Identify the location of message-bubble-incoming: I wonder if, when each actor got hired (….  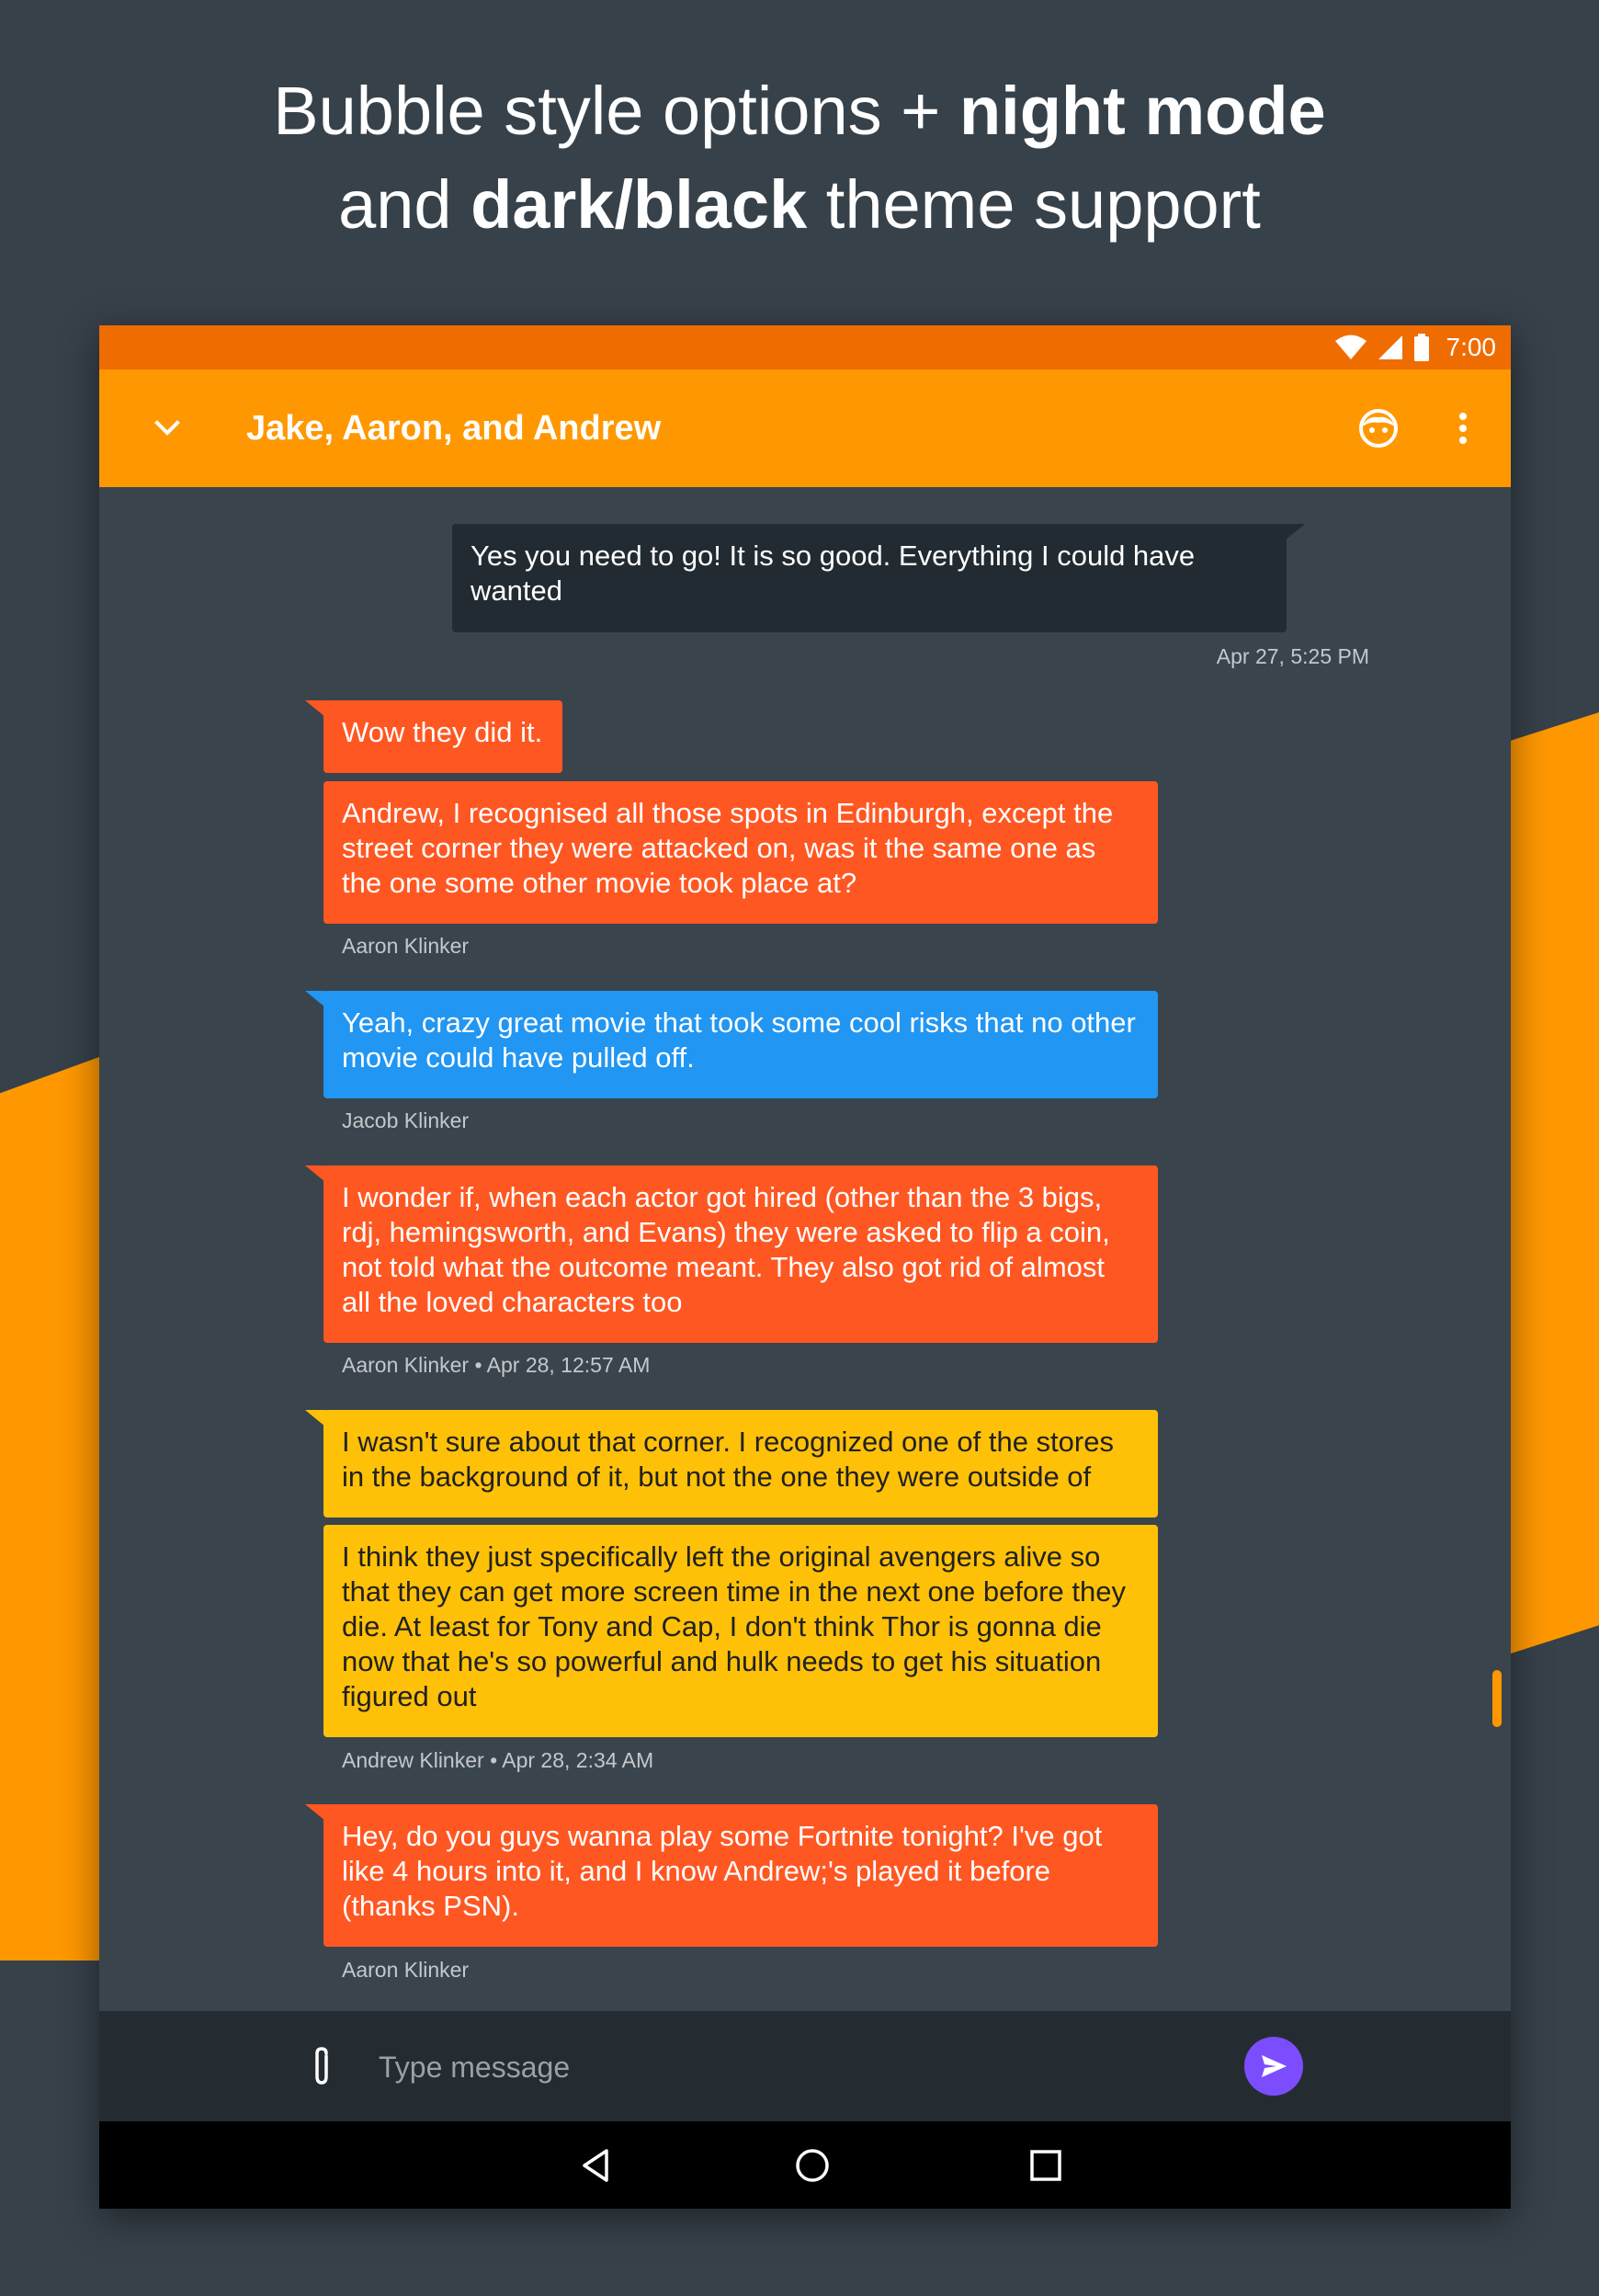
(740, 1254).